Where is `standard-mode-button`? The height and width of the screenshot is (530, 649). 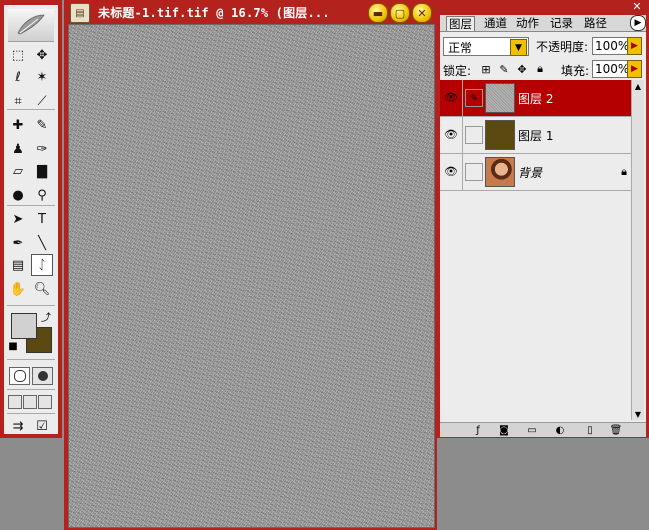 standard-mode-button is located at coordinates (19, 376).